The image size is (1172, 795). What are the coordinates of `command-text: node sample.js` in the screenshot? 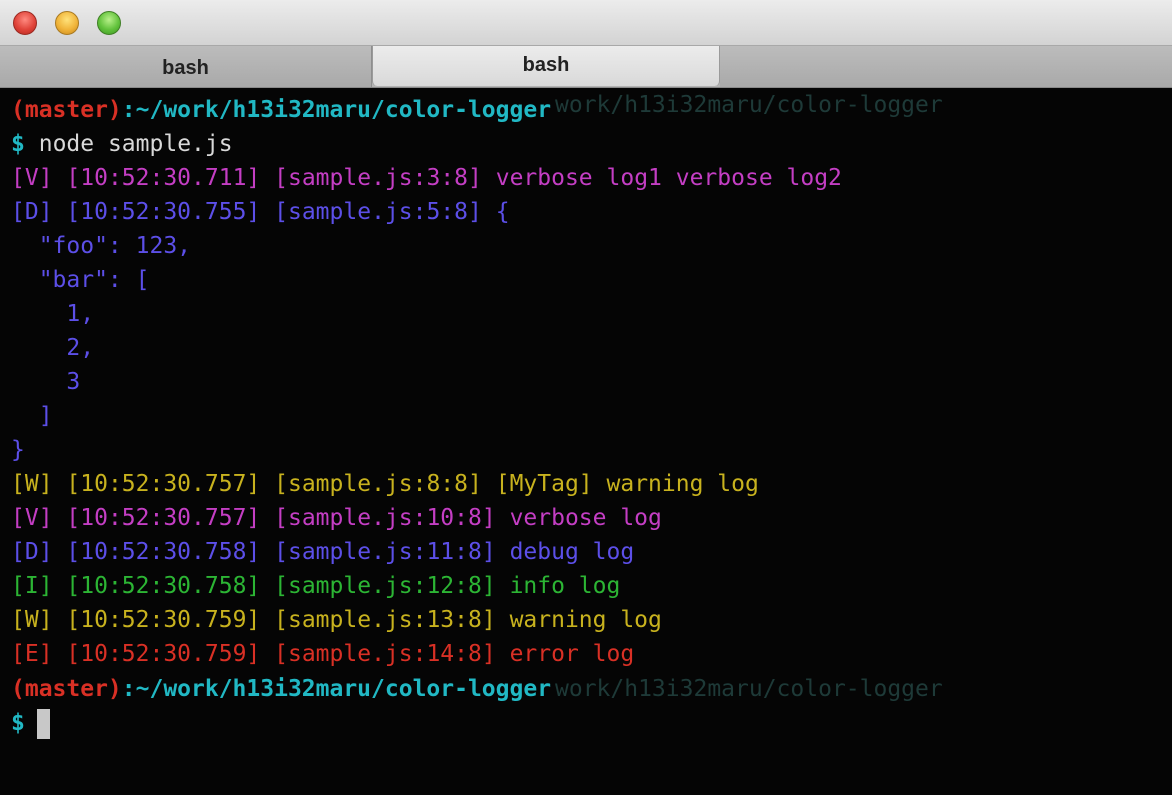 It's located at (135, 144).